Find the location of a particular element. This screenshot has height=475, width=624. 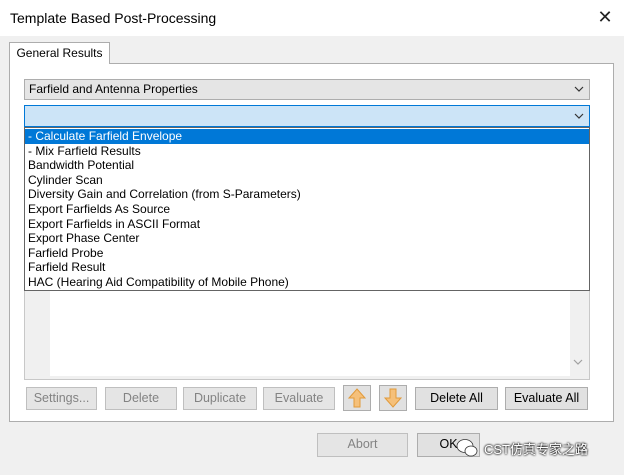

close-icon: ✕ is located at coordinates (605, 17).